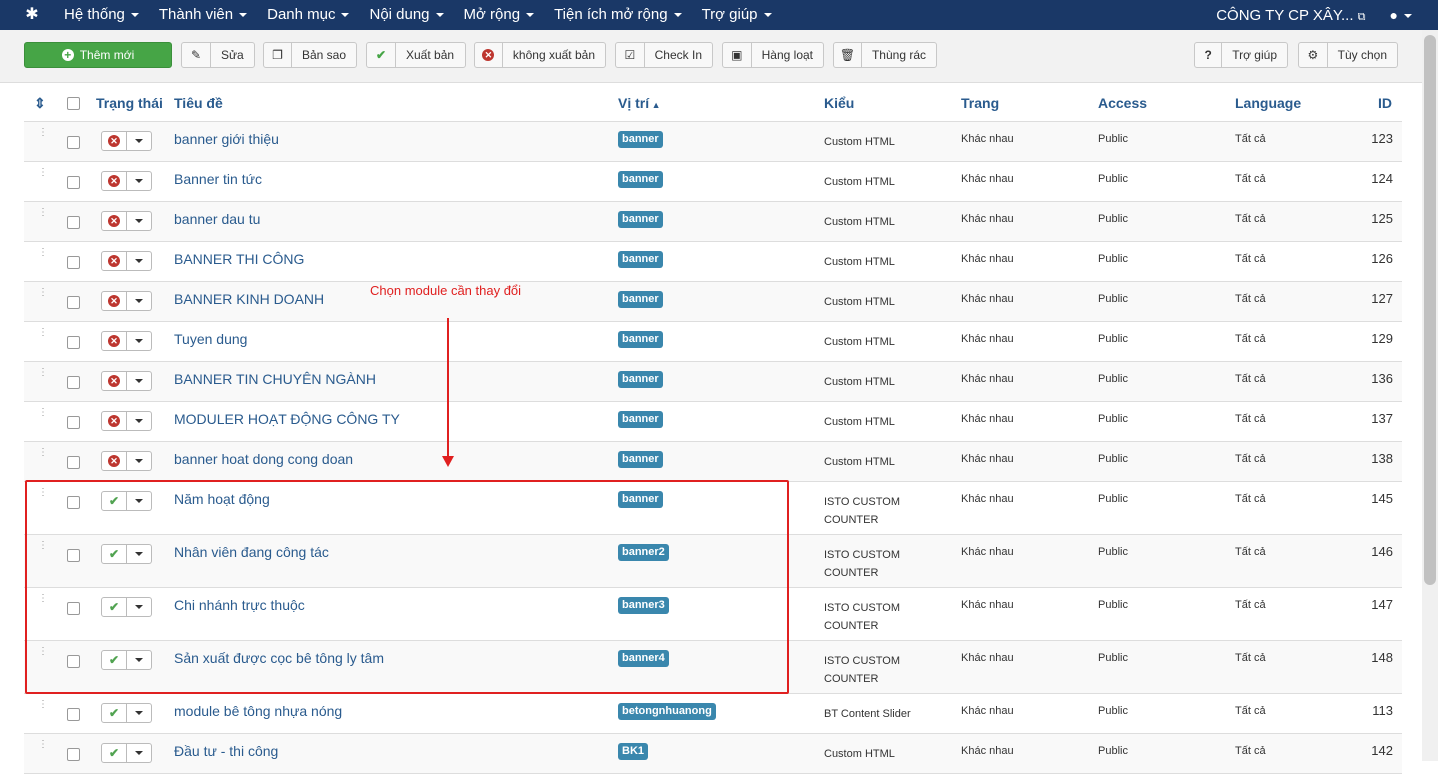  What do you see at coordinates (310, 55) in the screenshot?
I see `copy-button: ❐ Bản sao` at bounding box center [310, 55].